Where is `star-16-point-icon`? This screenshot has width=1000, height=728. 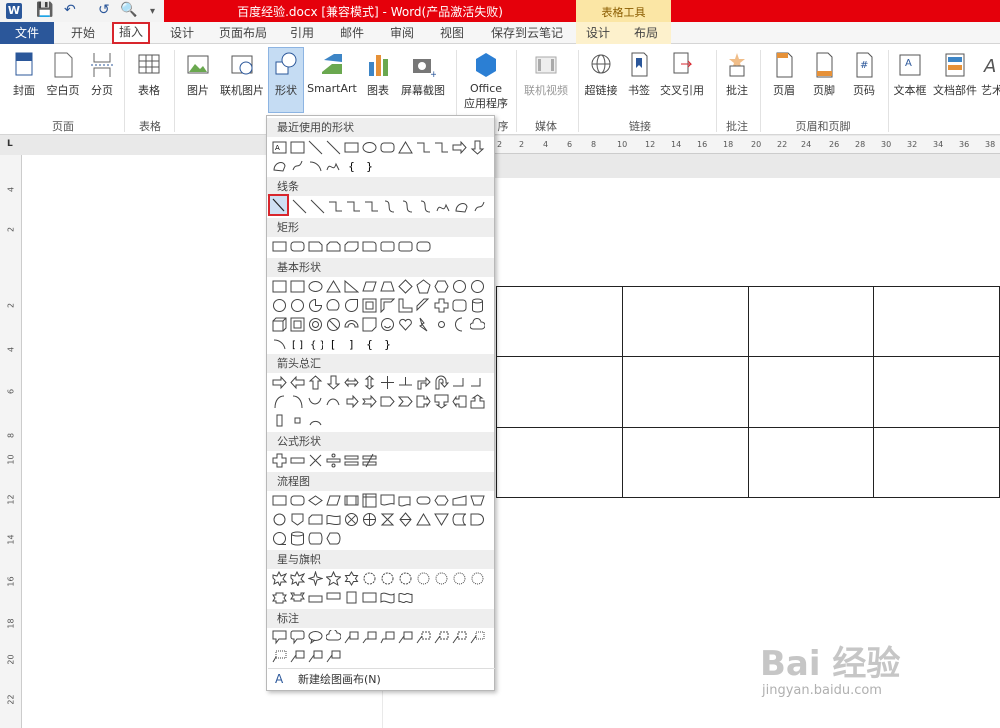
star-16-point-icon is located at coordinates (441, 578).